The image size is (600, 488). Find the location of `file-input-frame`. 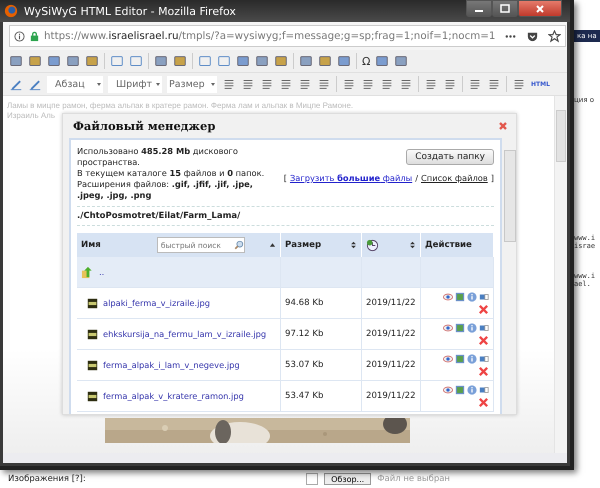

file-input-frame is located at coordinates (312, 479).